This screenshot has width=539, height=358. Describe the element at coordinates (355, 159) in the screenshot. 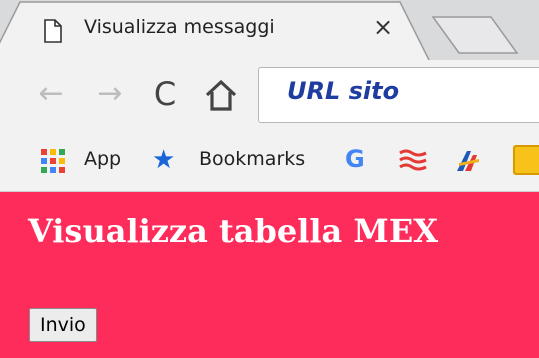

I see `google-icon: G` at that location.